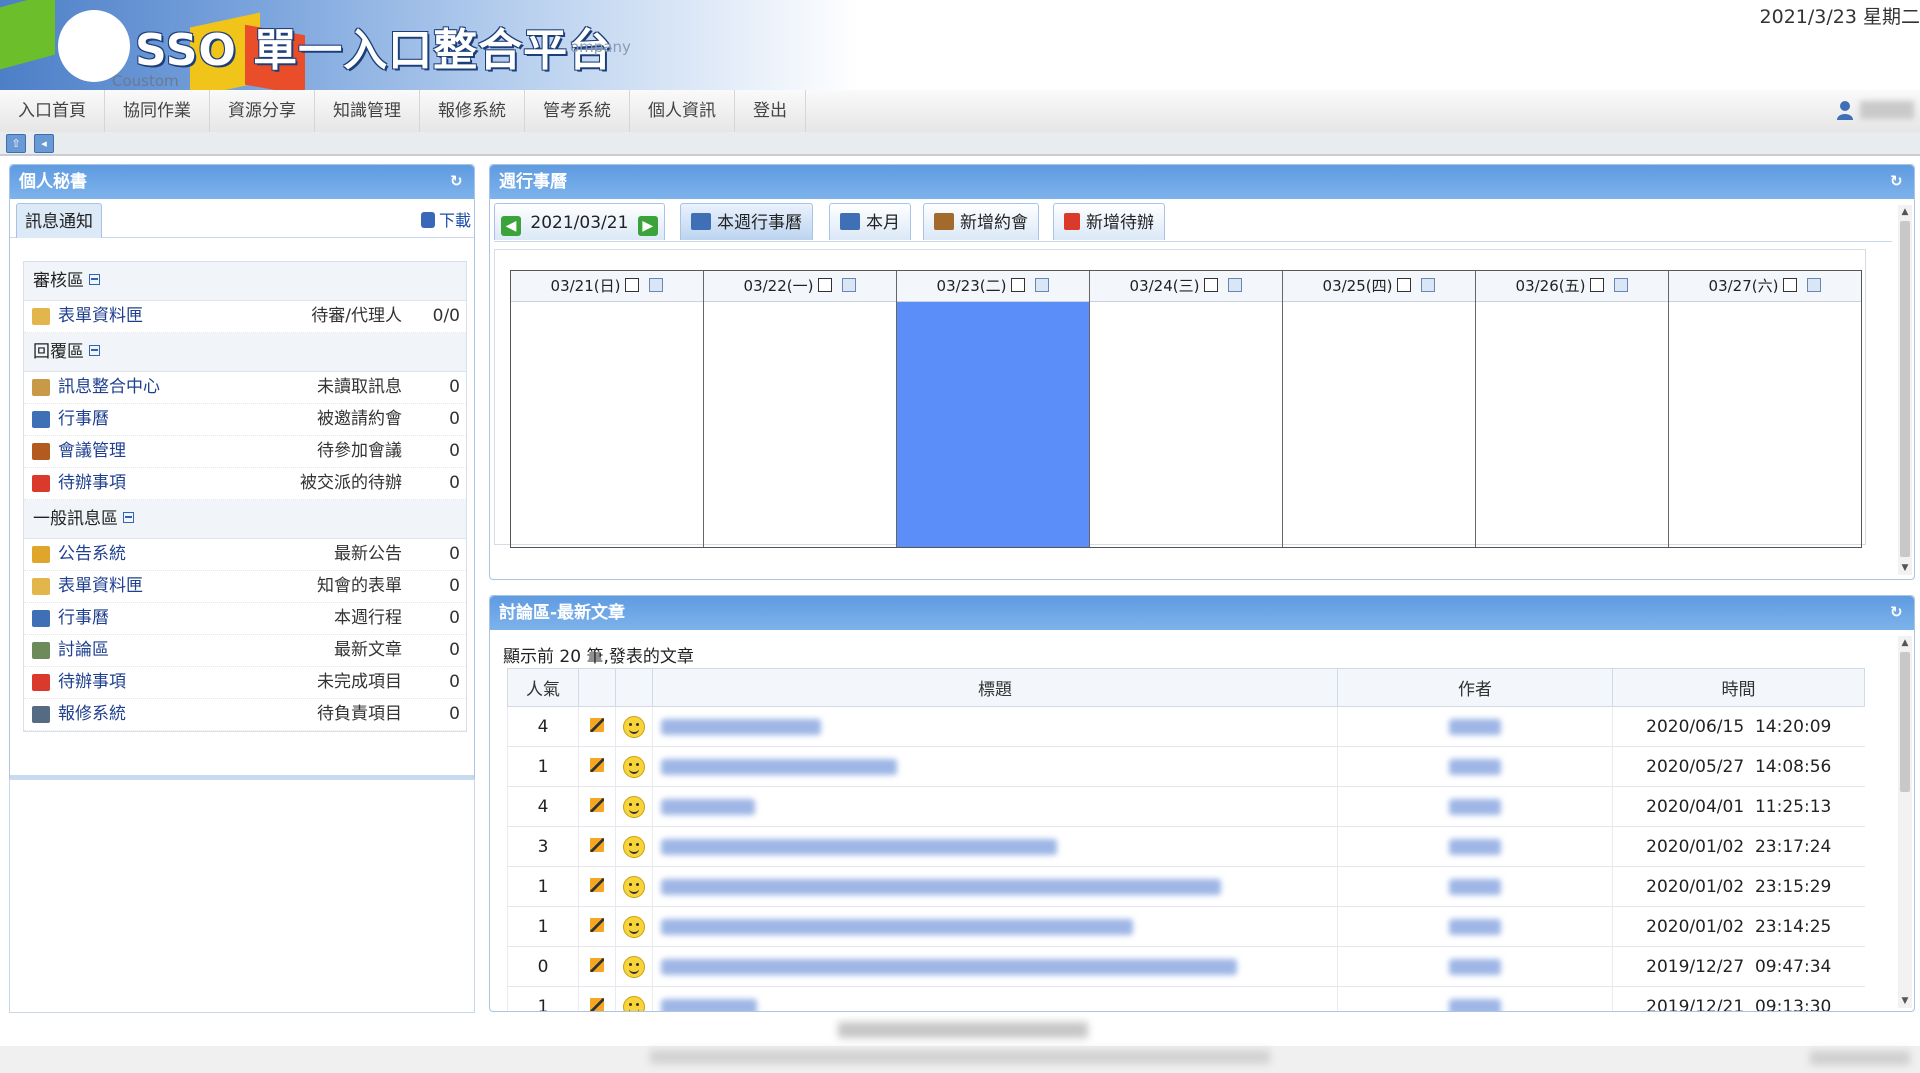  I want to click on tab-new-appointment: 新增約會, so click(981, 221).